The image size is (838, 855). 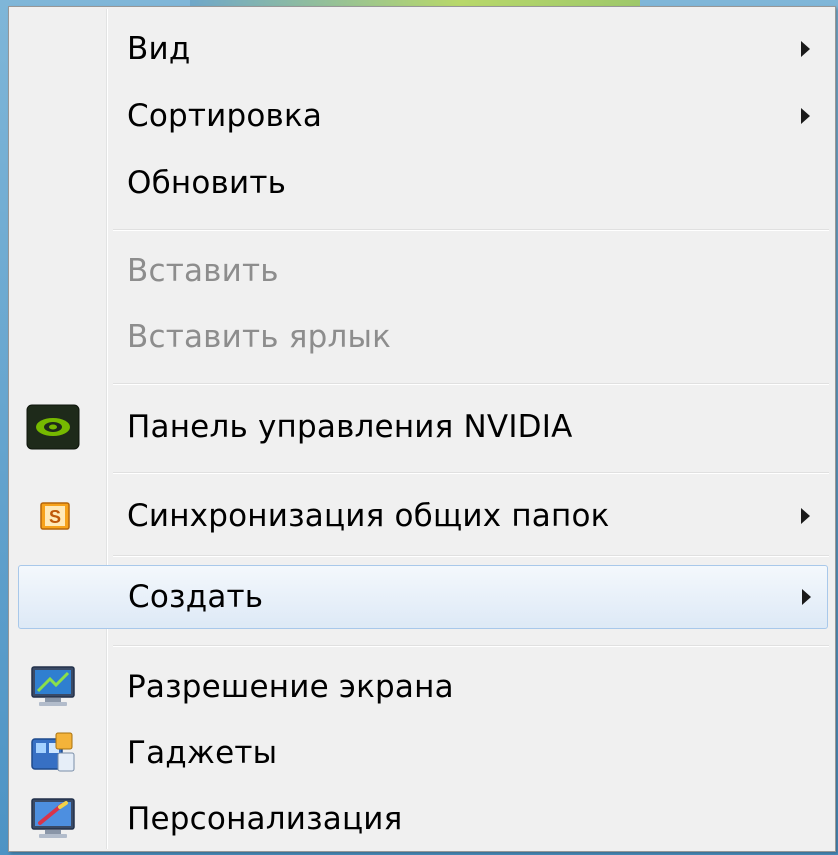 I want to click on menu-item-nvidia-control-panel: Панель управления NVIDIA, so click(x=422, y=427).